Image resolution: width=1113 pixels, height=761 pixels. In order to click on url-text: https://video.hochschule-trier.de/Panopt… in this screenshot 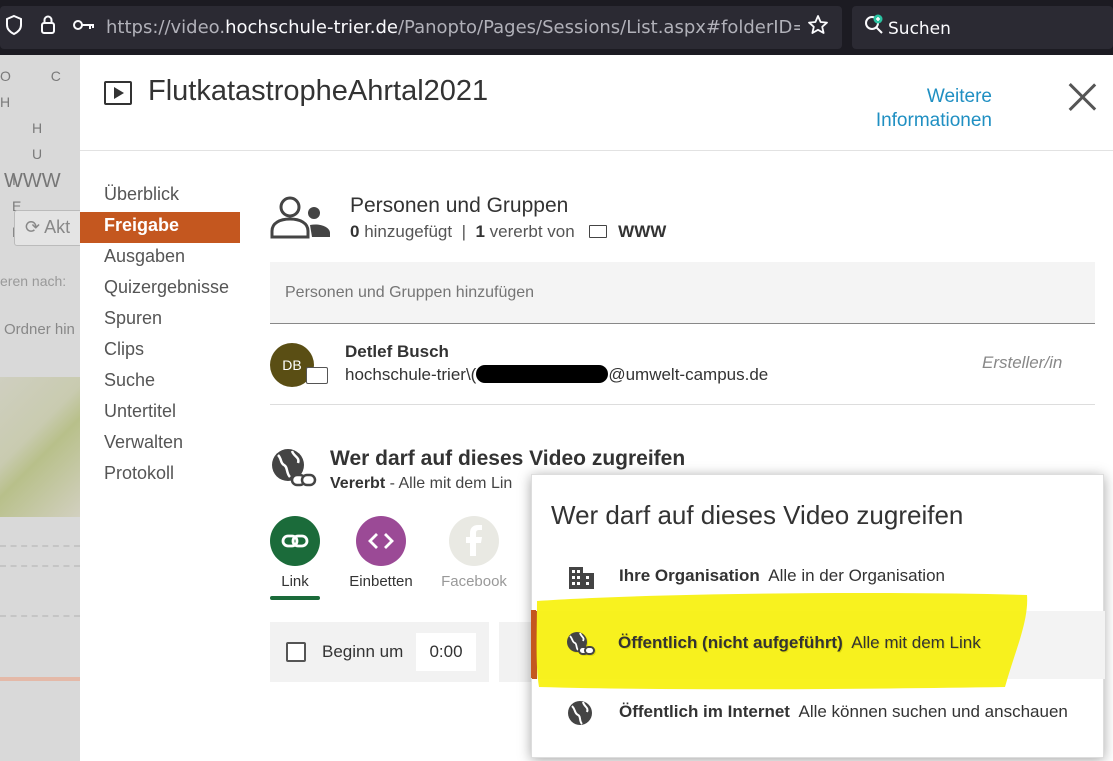, I will do `click(453, 27)`.